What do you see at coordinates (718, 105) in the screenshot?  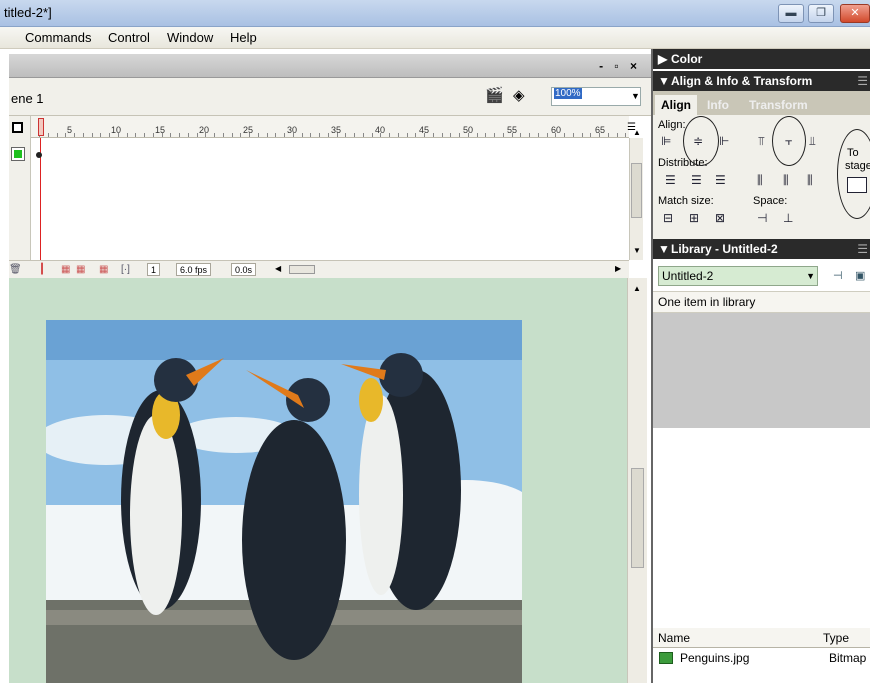 I see `tab-info: Info` at bounding box center [718, 105].